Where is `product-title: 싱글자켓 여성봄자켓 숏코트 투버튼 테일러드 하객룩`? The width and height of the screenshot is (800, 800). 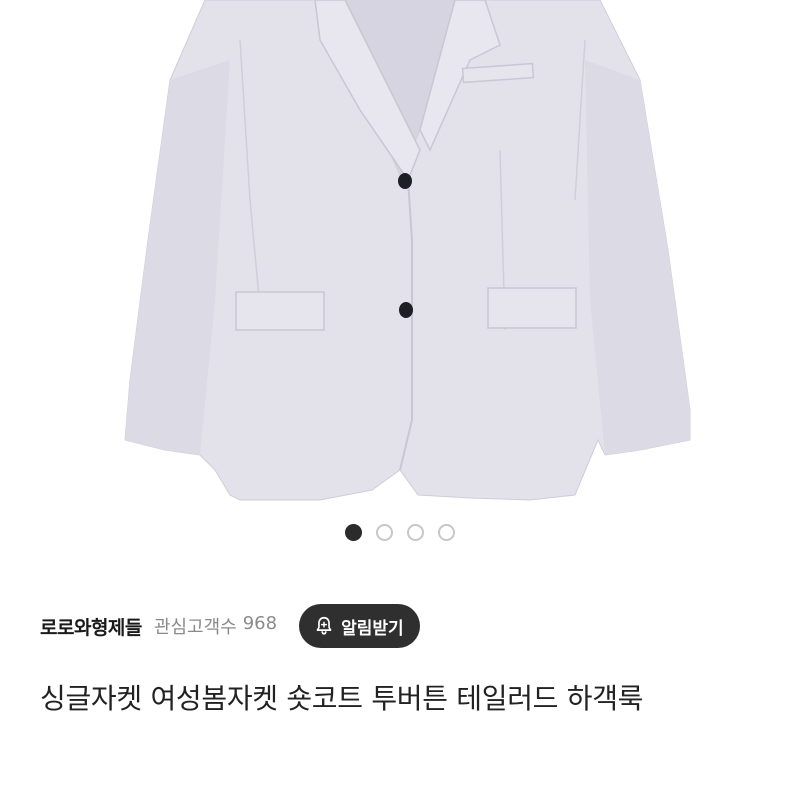
product-title: 싱글자켓 여성봄자켓 숏코트 투버튼 테일러드 하객룩 is located at coordinates (342, 698).